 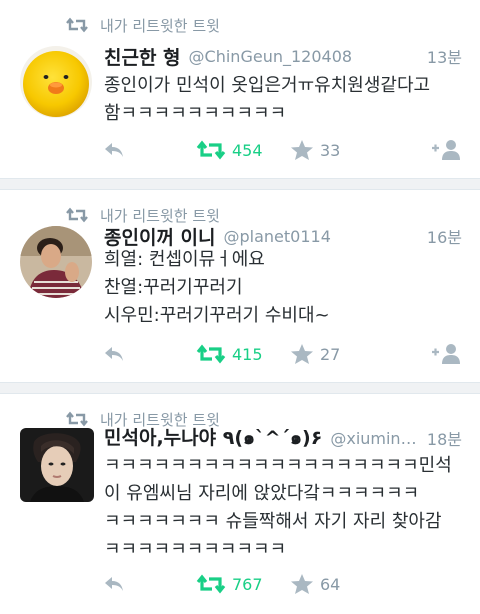 What do you see at coordinates (173, 287) in the screenshot?
I see `tweet-text-line: 찬열:꾸러기꾸러기` at bounding box center [173, 287].